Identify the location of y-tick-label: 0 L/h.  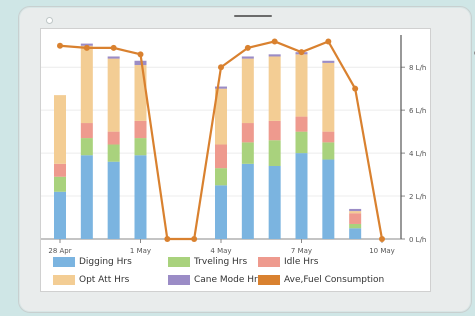
(417, 240).